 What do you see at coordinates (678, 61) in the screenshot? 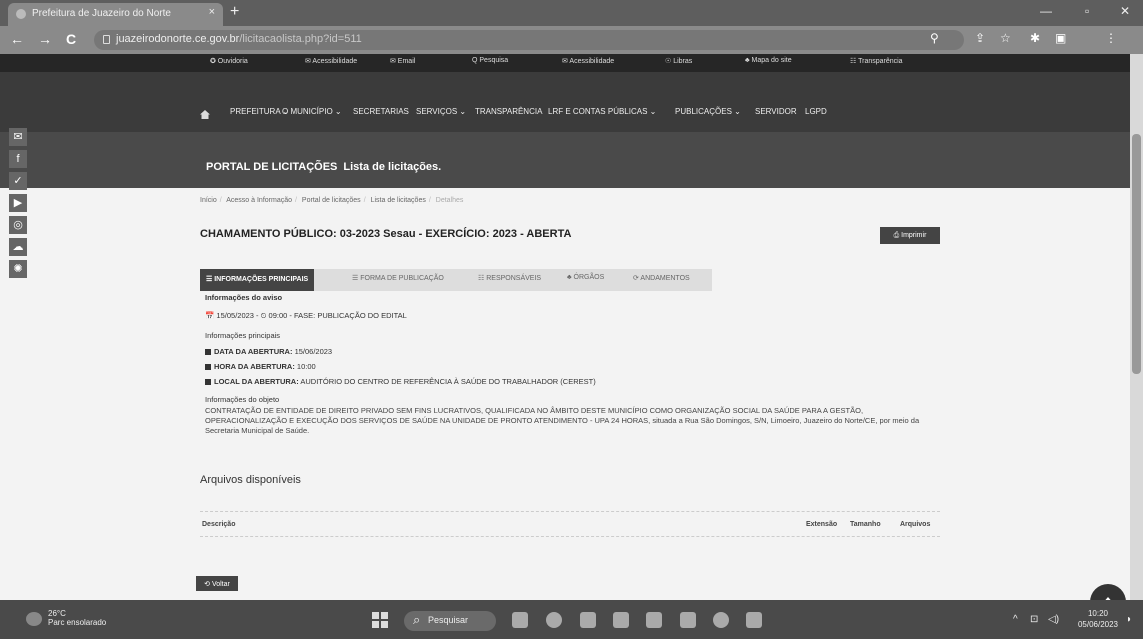
I see `utility-link: ☉ Libras` at bounding box center [678, 61].